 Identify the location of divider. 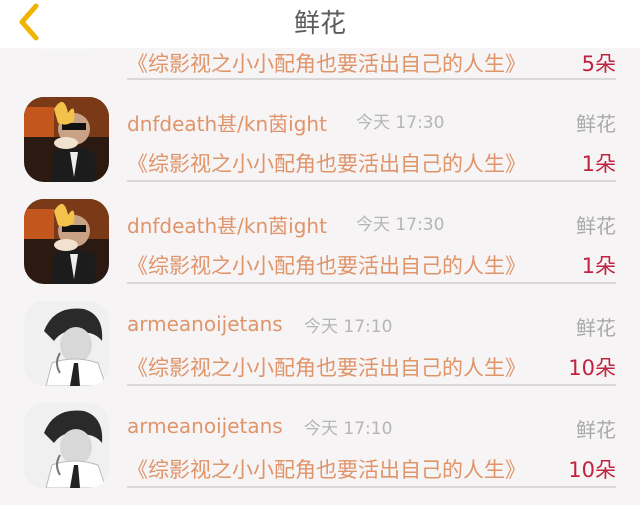
(371, 487).